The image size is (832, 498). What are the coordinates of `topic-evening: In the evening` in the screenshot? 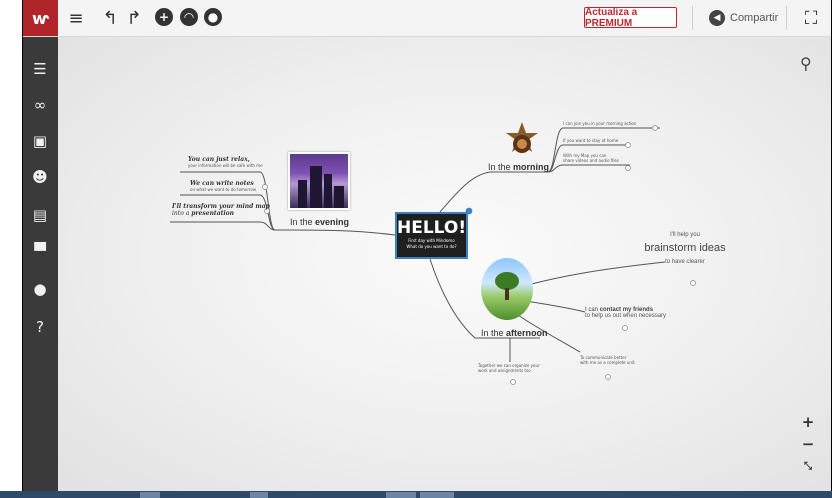 It's located at (319, 222).